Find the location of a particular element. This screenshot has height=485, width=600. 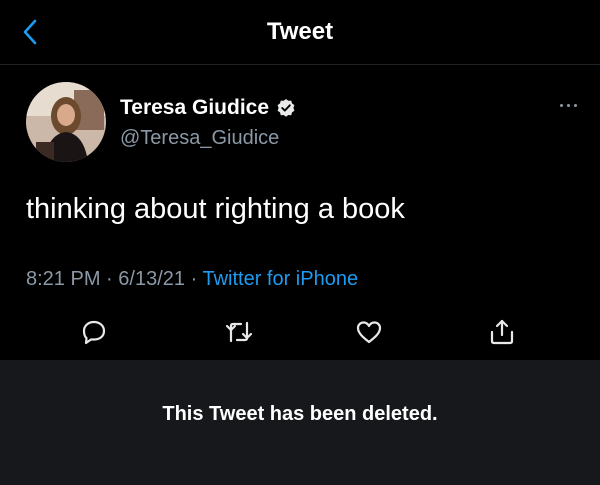

author-name-row: Teresa Giudice is located at coordinates (208, 108).